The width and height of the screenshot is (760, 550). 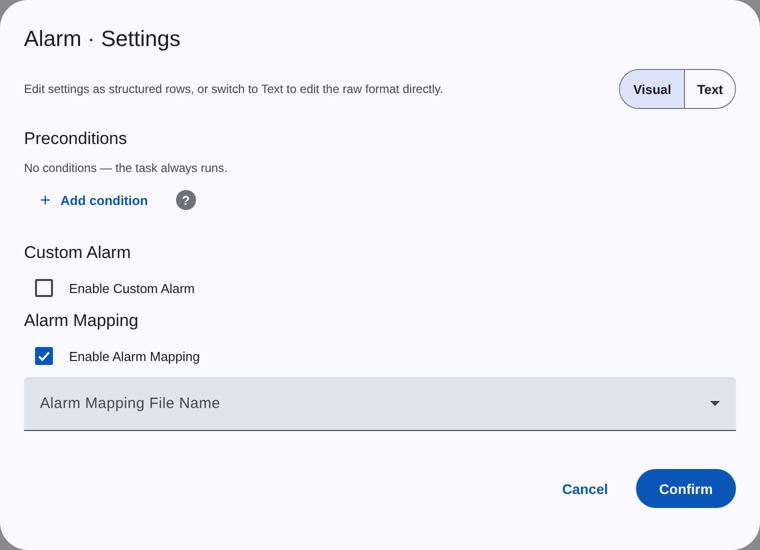 What do you see at coordinates (76, 139) in the screenshot?
I see `section-heading: Preconditions` at bounding box center [76, 139].